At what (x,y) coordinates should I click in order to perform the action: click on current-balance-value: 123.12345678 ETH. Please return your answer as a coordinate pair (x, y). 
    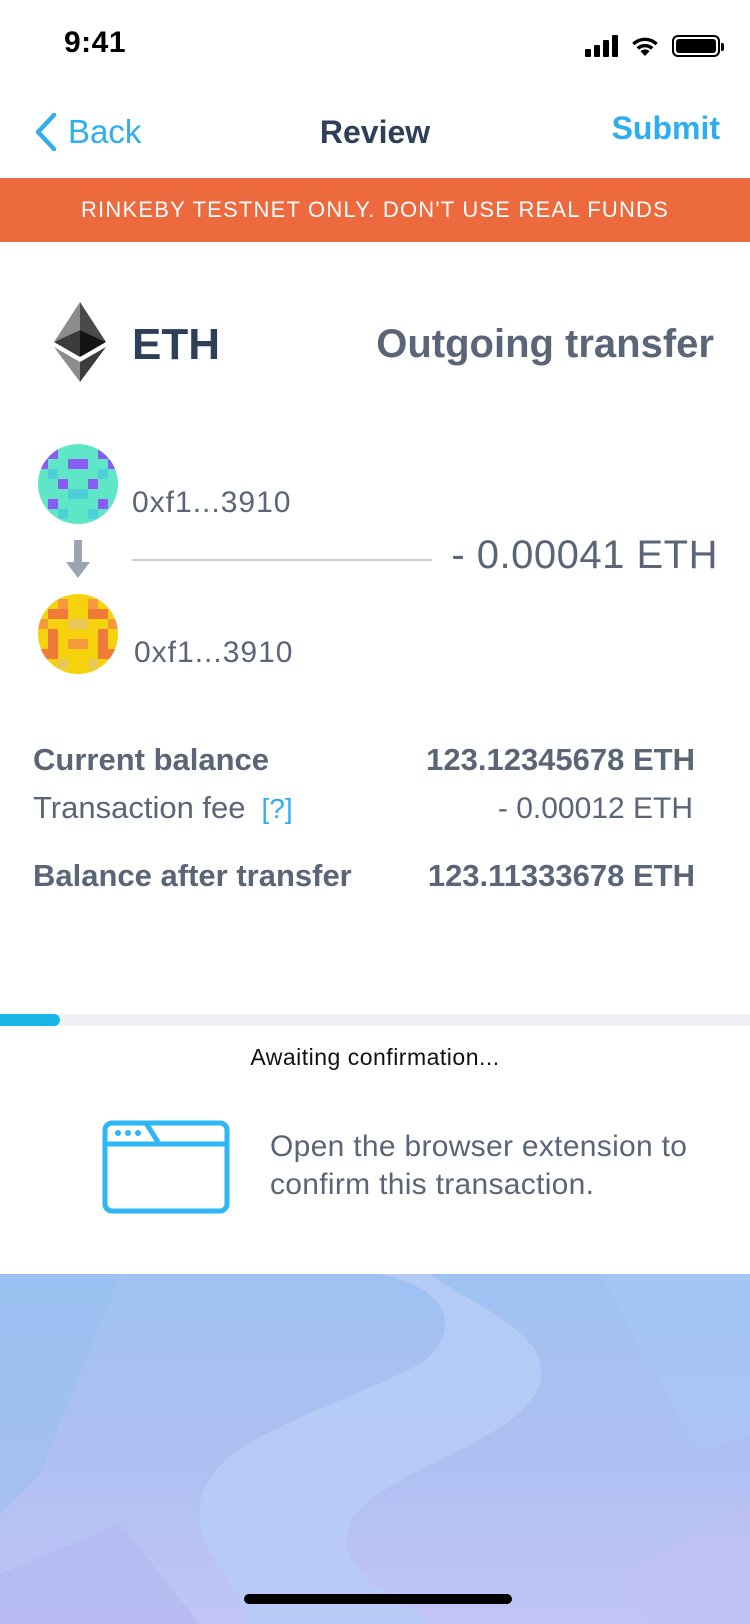
    Looking at the image, I should click on (560, 759).